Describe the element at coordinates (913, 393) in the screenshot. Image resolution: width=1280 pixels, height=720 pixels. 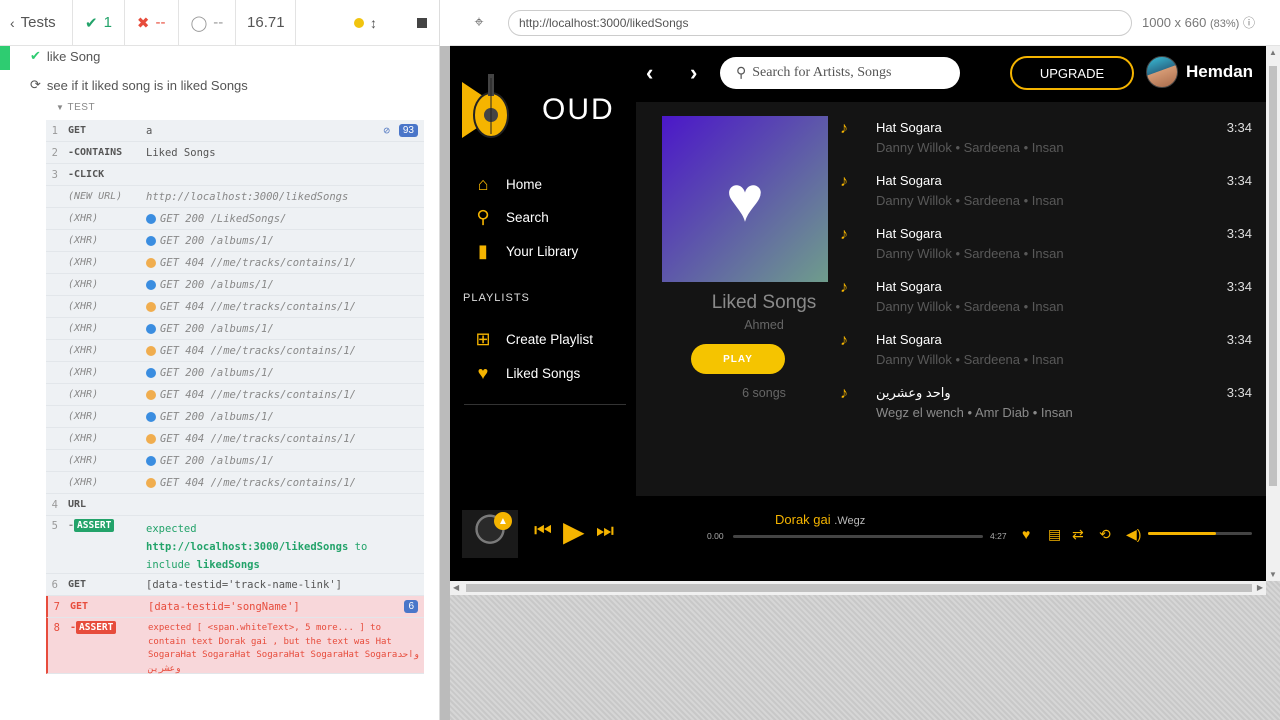
I see `track-name: واحد وعشرين` at that location.